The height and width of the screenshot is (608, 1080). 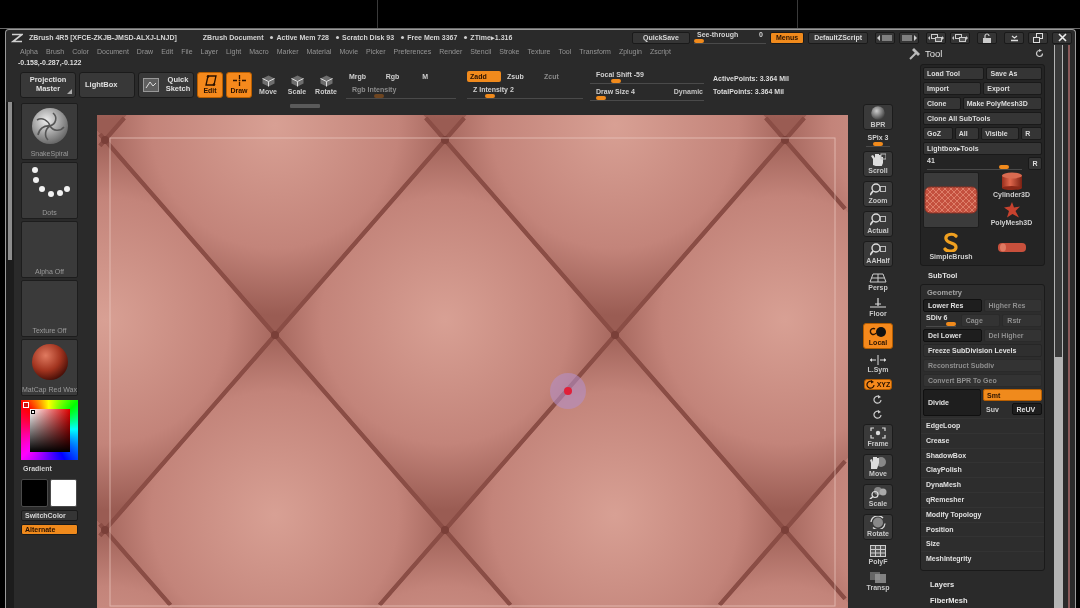 What do you see at coordinates (878, 432) in the screenshot?
I see `frame-icon` at bounding box center [878, 432].